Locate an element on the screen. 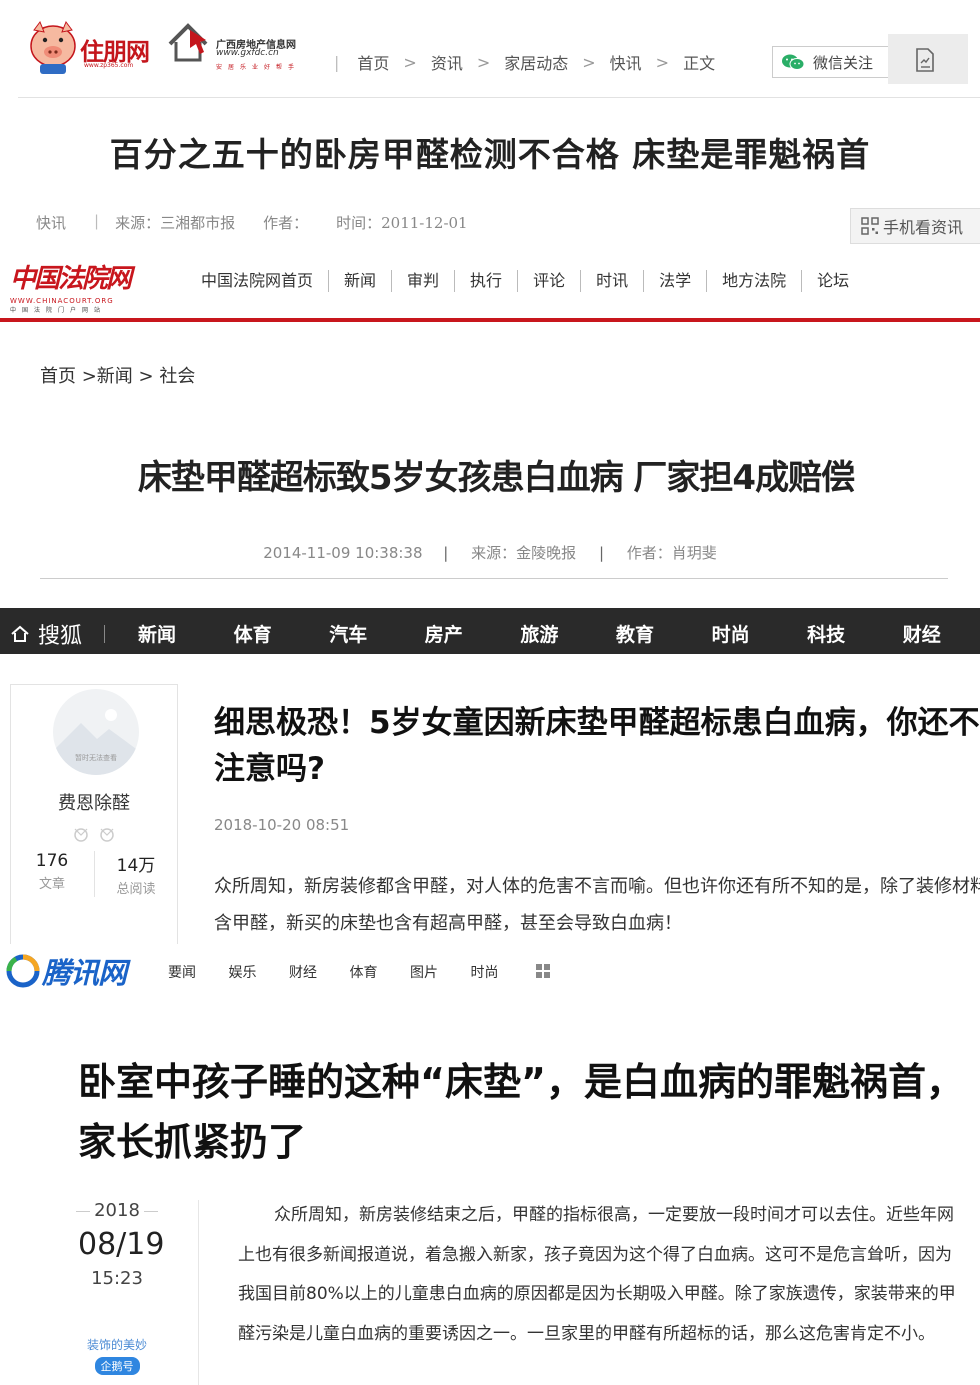 The width and height of the screenshot is (980, 1385). document-button is located at coordinates (928, 59).